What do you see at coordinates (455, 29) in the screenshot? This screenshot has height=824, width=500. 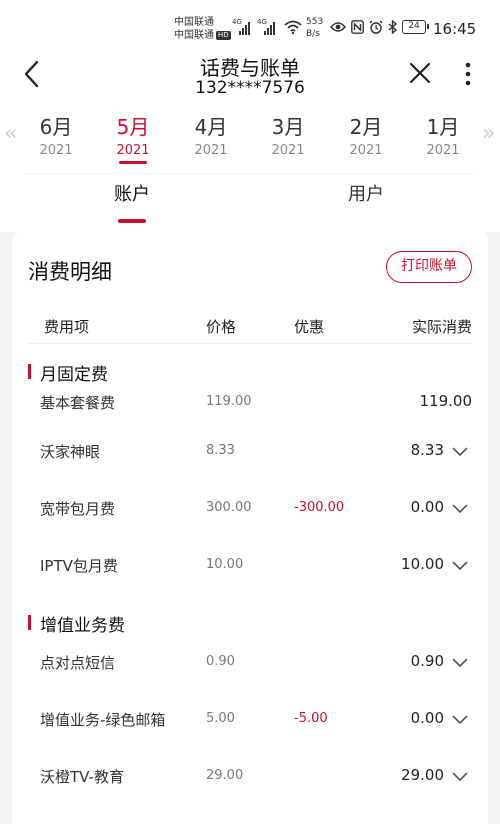 I see `status-time: 16:45` at bounding box center [455, 29].